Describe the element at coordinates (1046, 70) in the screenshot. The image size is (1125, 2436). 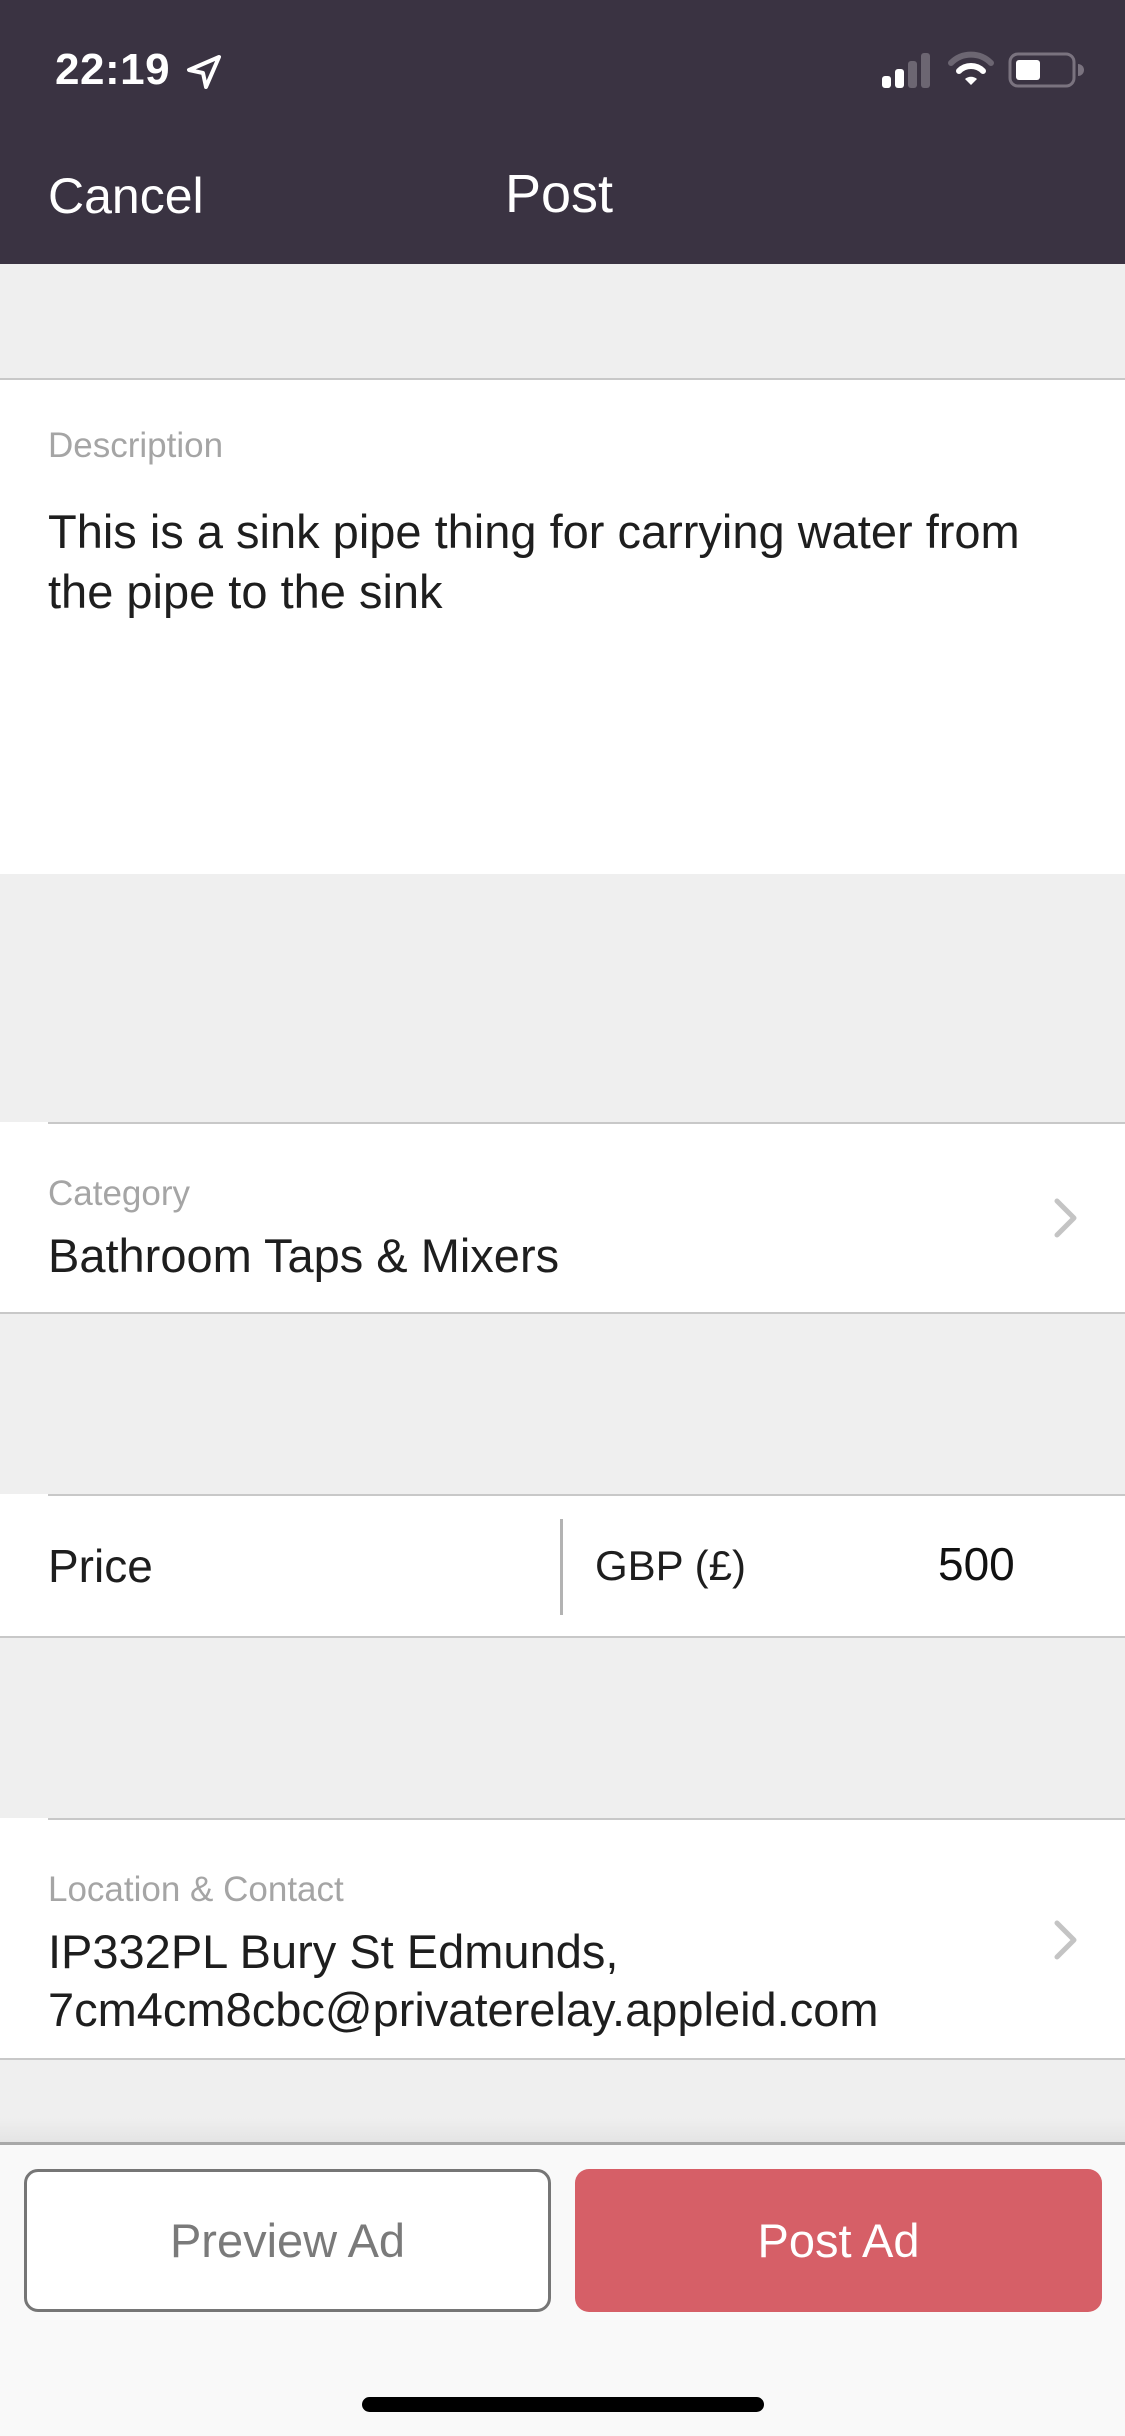
I see `battery-icon` at that location.